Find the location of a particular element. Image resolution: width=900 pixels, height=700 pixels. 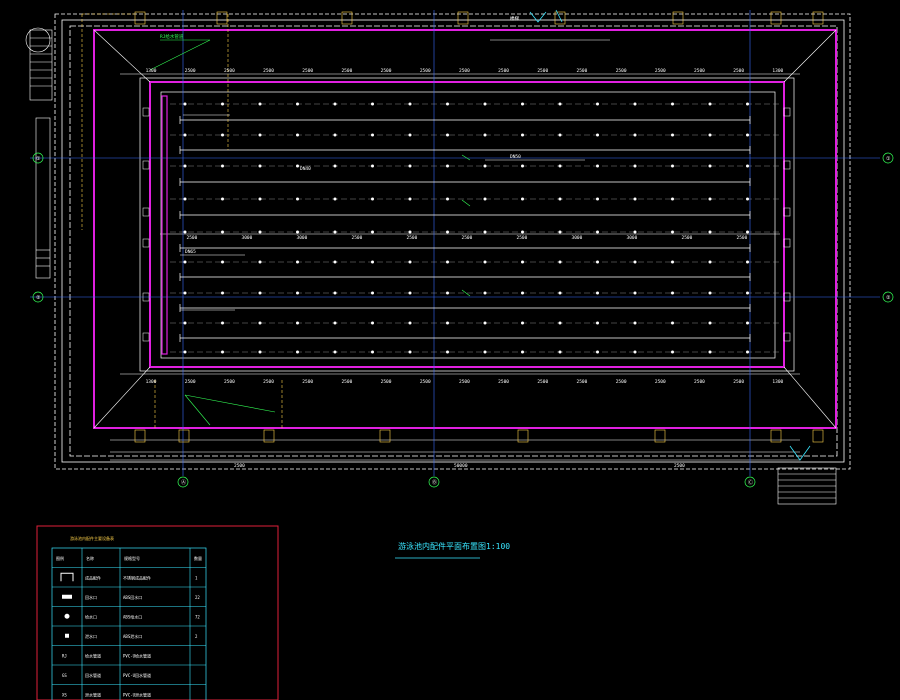

legend-symbol-code: XS is located at coordinates (64, 694).